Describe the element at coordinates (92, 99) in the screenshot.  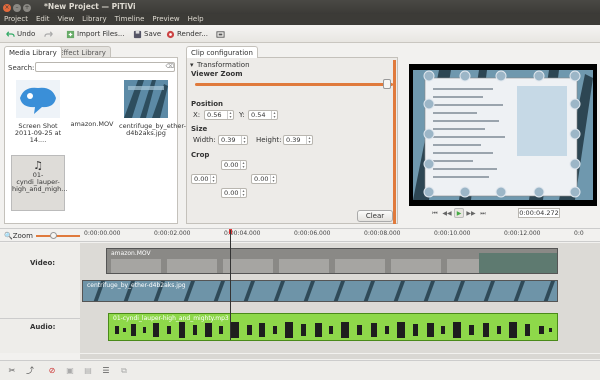
I see `amazon-thumbnail` at that location.